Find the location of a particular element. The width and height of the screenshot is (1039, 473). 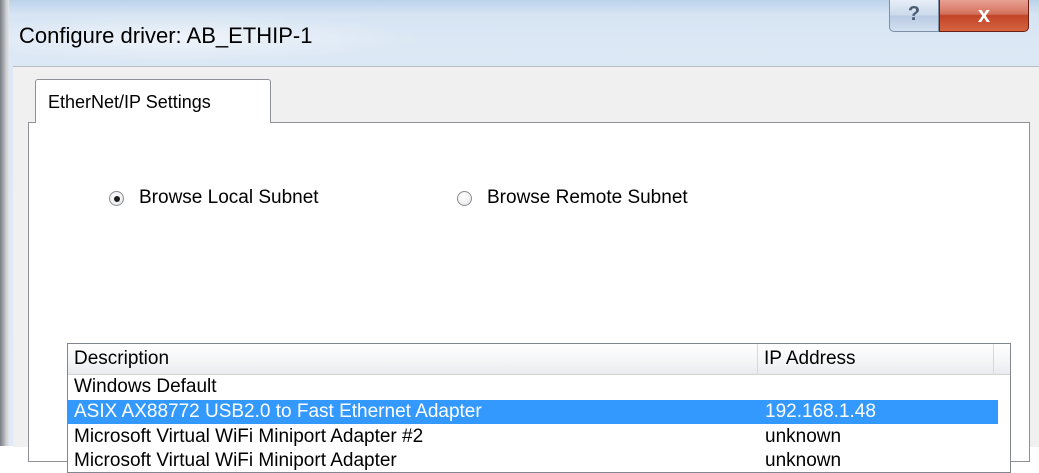

help-button: ? is located at coordinates (914, 16).